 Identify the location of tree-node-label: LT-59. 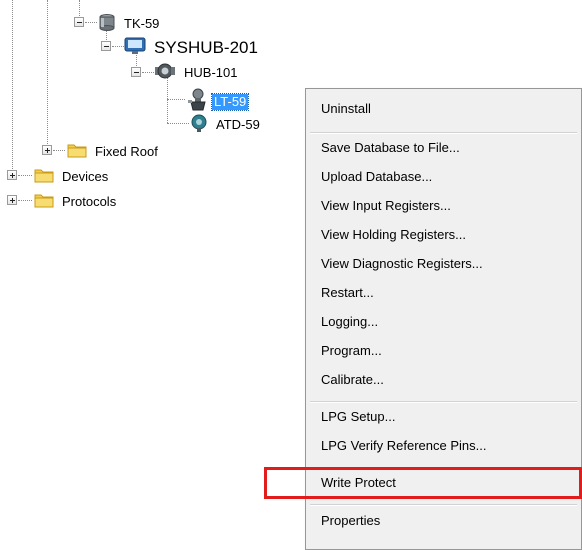
(230, 101).